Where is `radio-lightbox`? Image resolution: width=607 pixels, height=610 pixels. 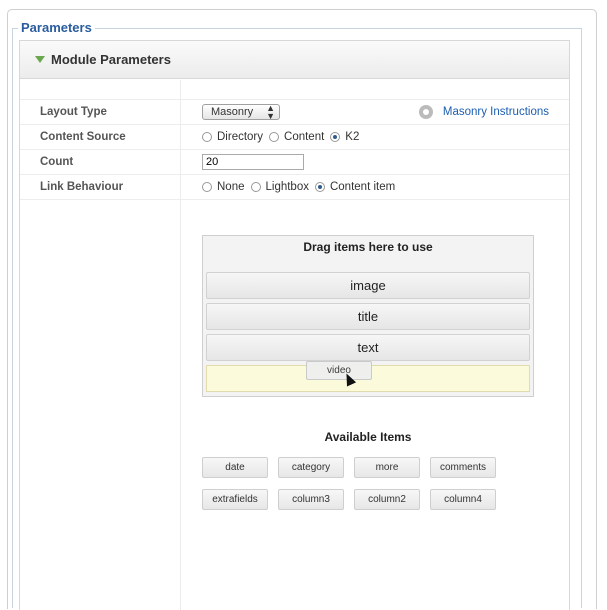
radio-lightbox is located at coordinates (255, 187).